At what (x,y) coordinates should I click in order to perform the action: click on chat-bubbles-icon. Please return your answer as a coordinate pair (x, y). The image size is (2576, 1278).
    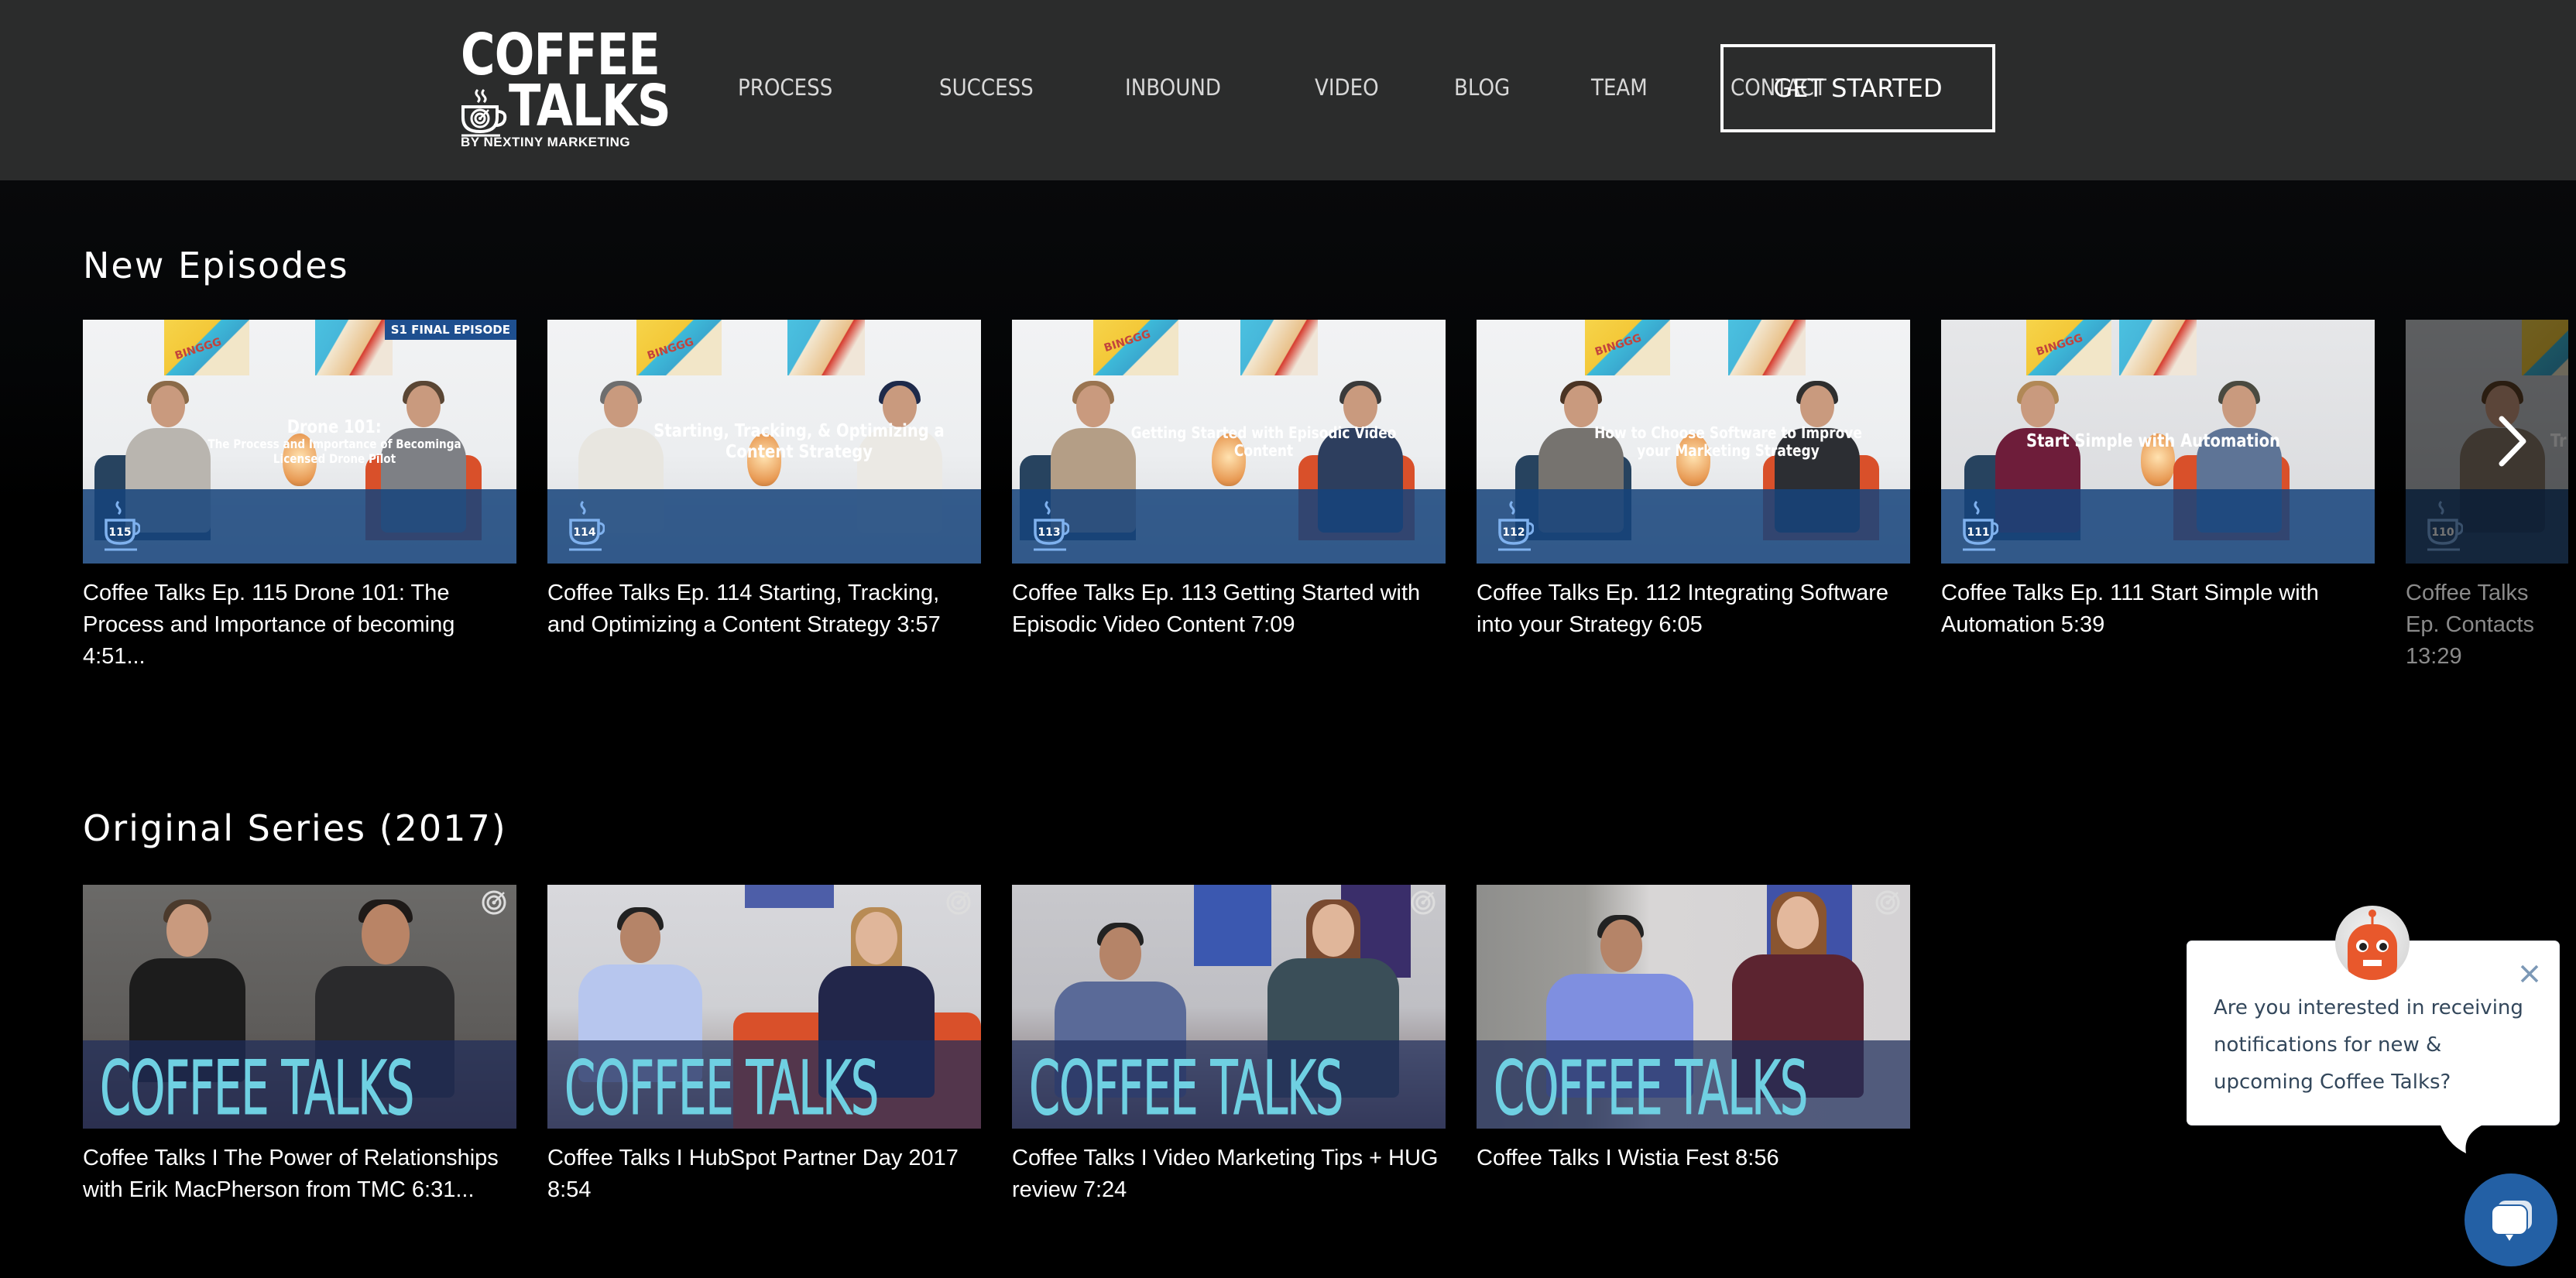
    Looking at the image, I should click on (2511, 1221).